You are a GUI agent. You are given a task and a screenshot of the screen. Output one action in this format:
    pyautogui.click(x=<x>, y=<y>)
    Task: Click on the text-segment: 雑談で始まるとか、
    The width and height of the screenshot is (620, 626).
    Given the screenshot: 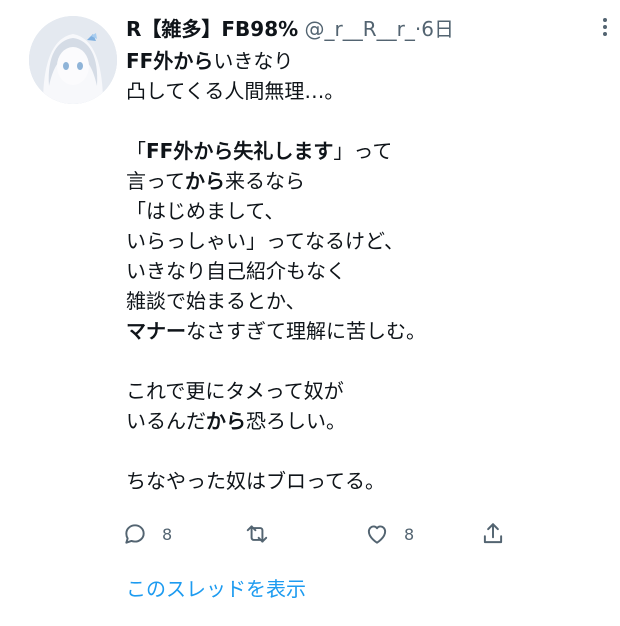 What is the action you would take?
    pyautogui.click(x=216, y=301)
    